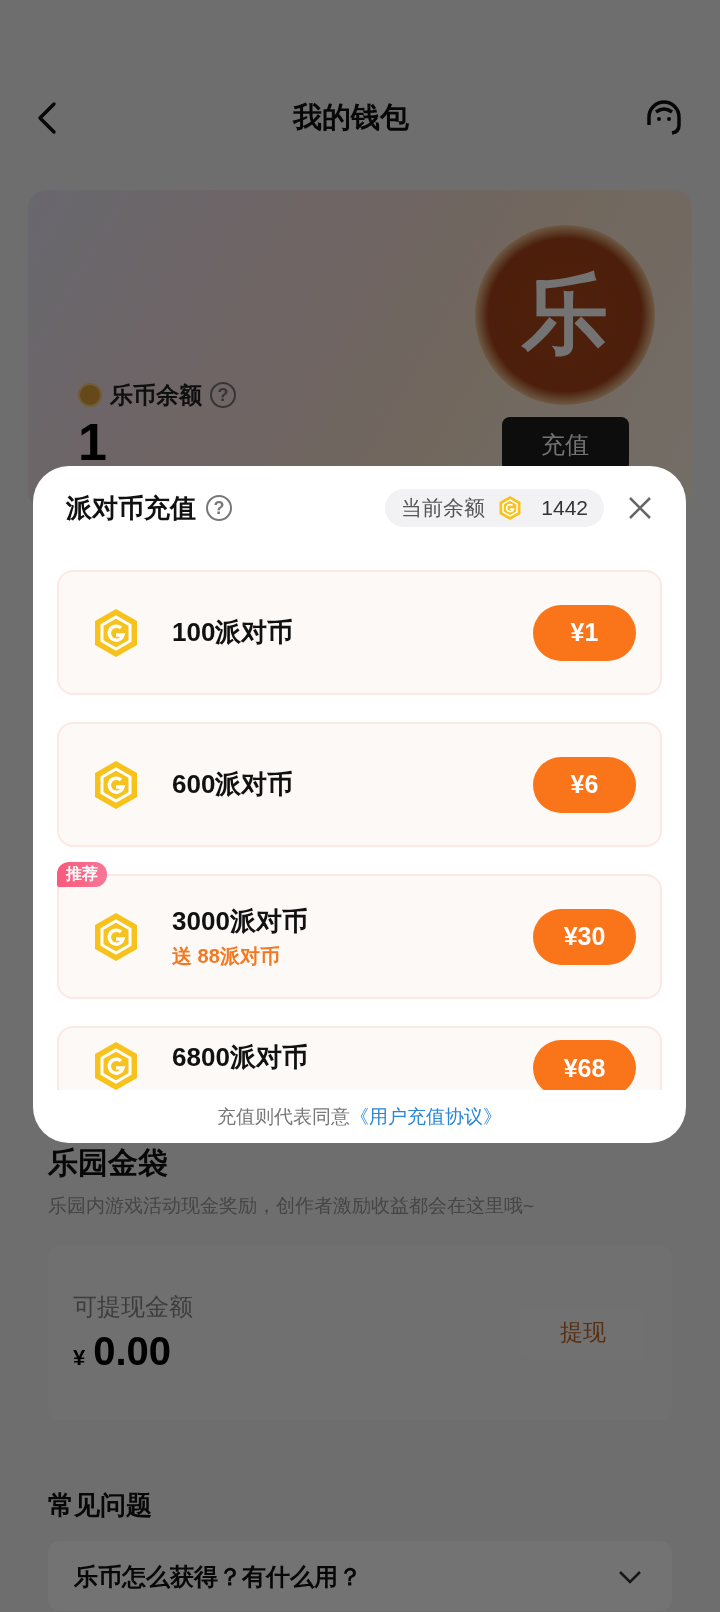  What do you see at coordinates (47, 117) in the screenshot?
I see `back-icon` at bounding box center [47, 117].